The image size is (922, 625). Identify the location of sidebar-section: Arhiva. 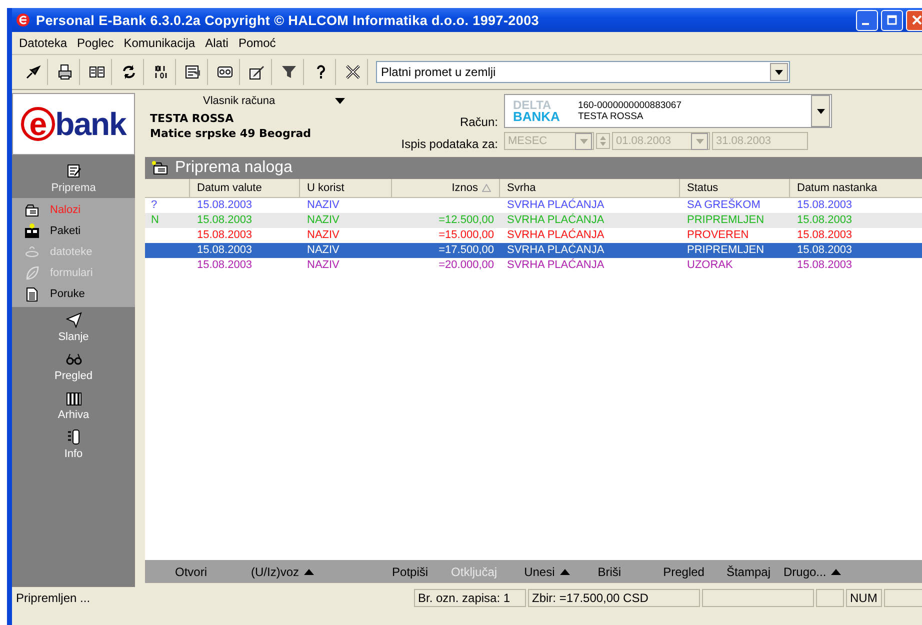
(73, 404).